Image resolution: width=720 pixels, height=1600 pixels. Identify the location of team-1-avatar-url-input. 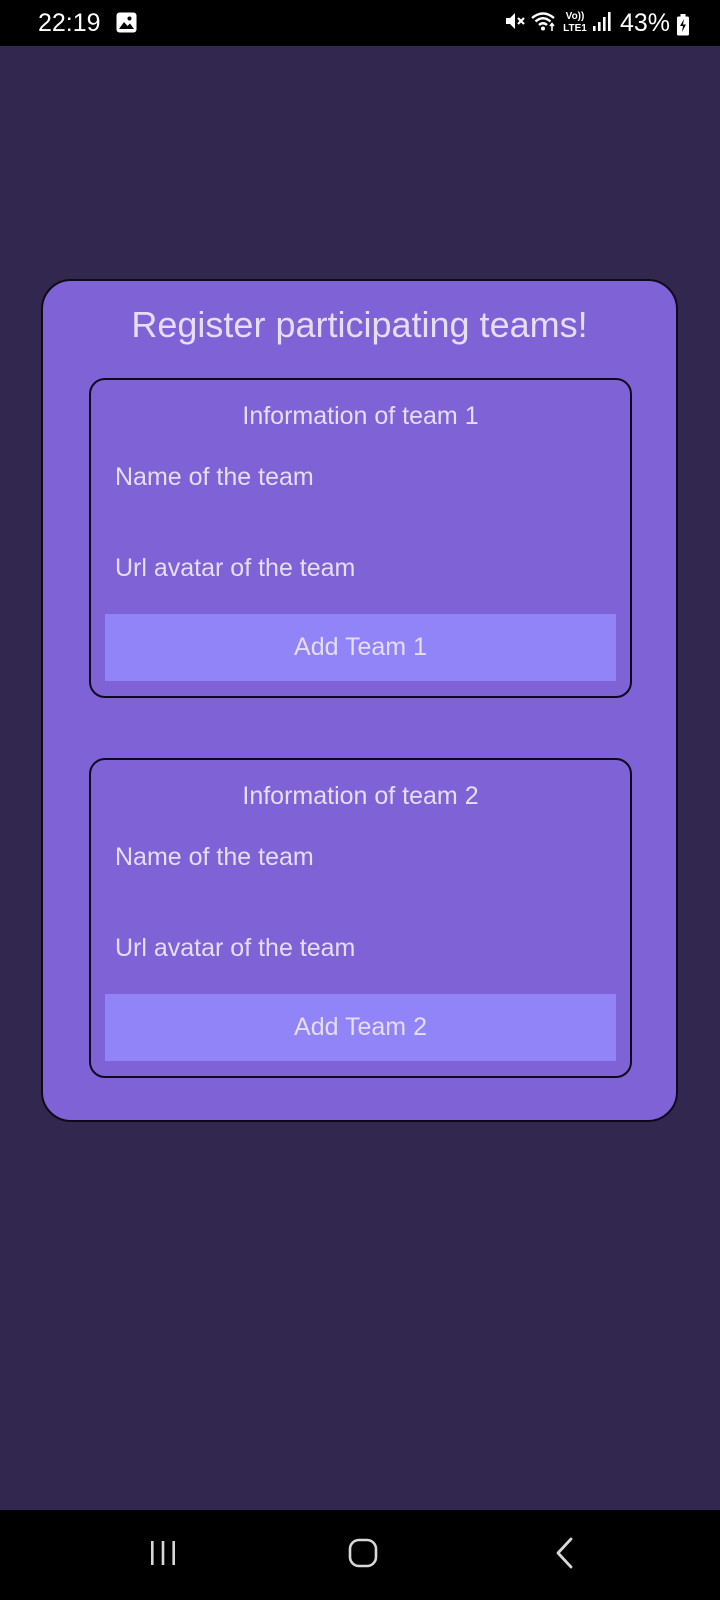
(361, 568).